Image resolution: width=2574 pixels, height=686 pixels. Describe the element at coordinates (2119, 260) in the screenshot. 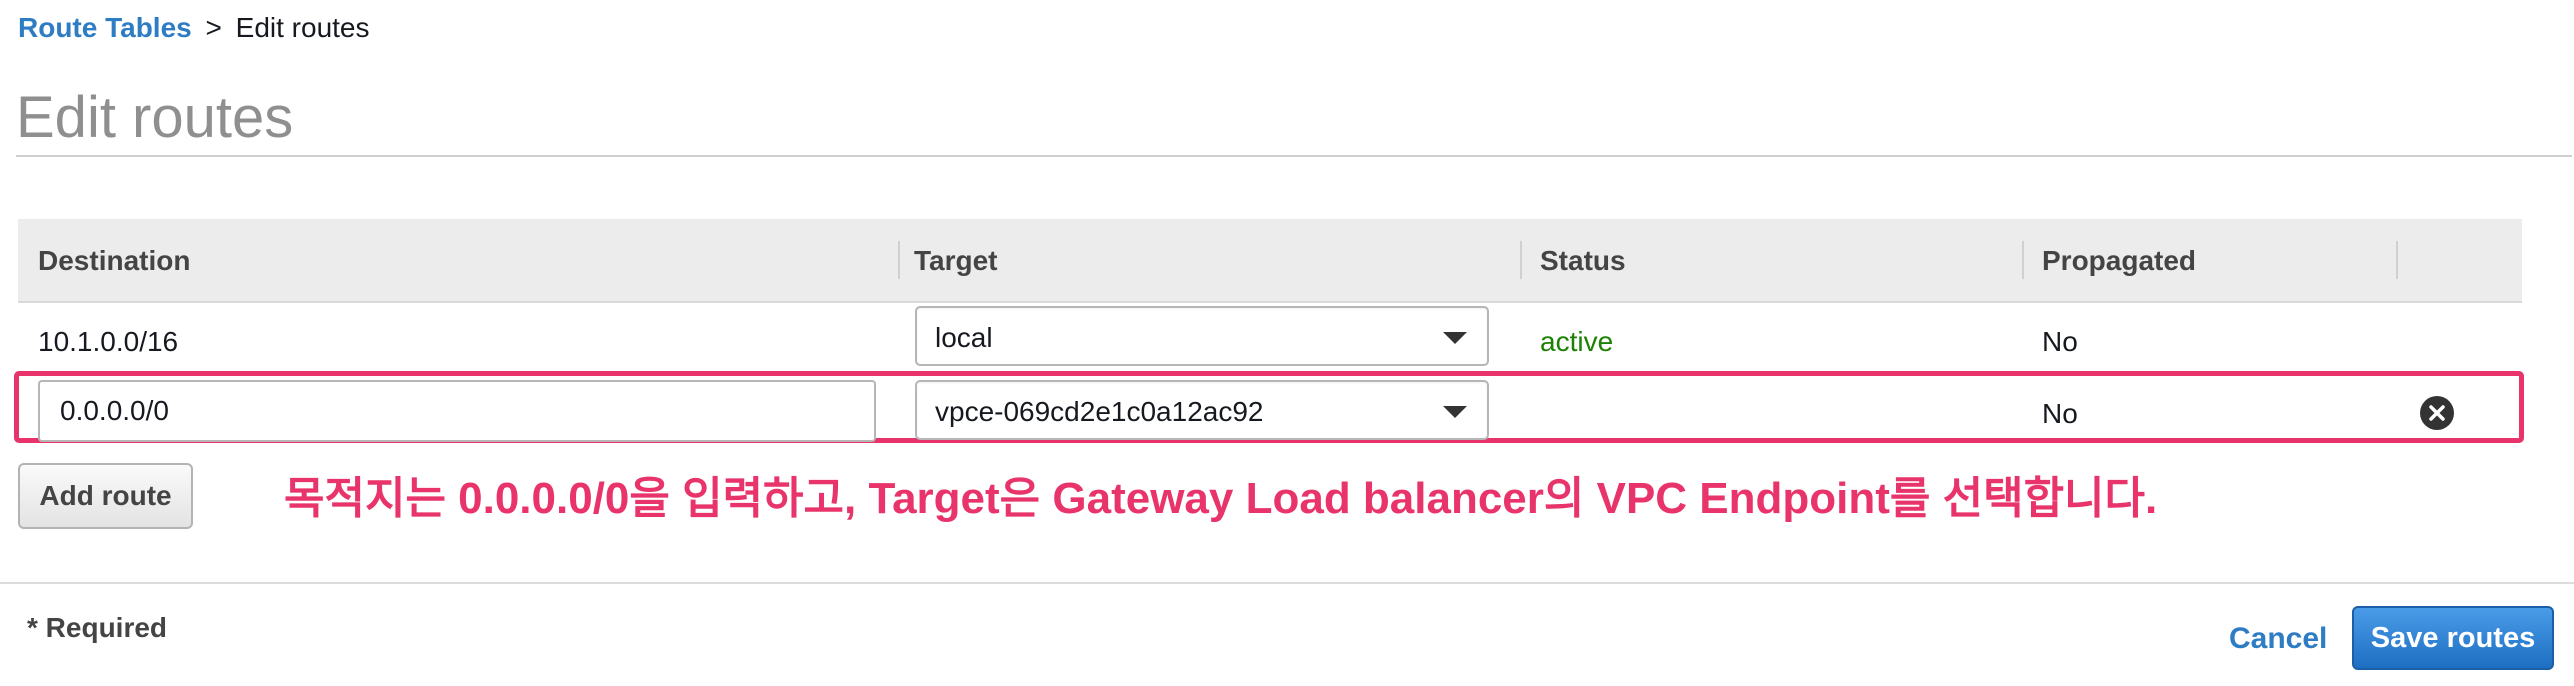

I see `header-propagated: Propagated` at that location.